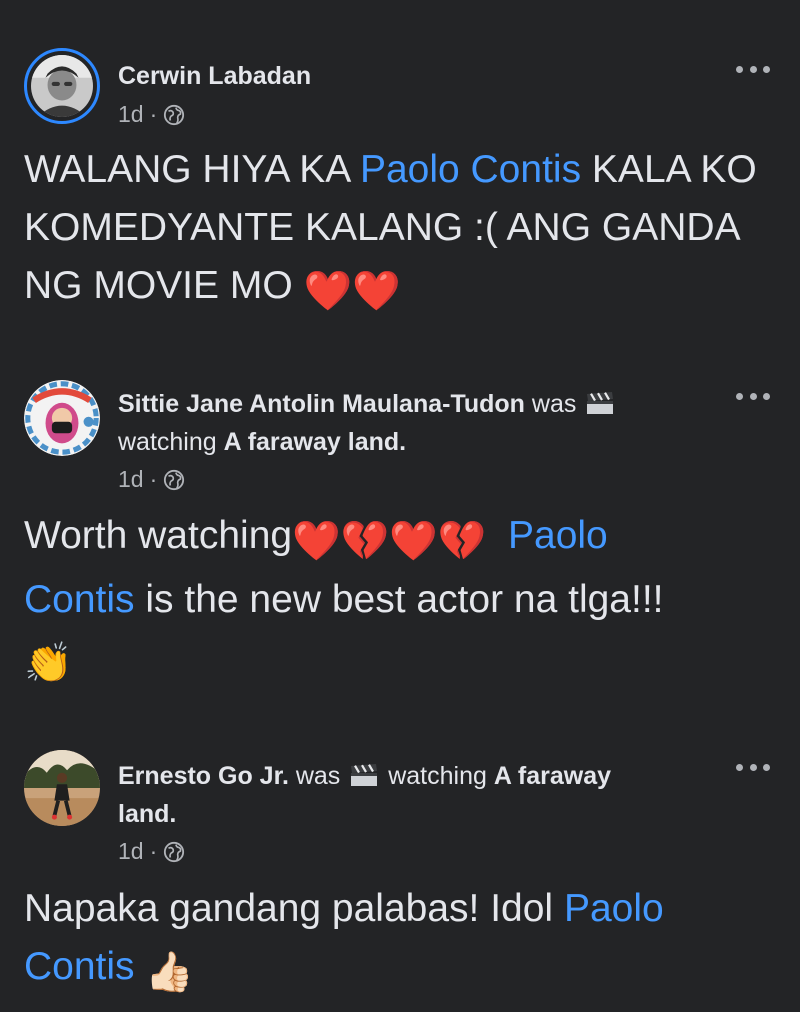 The height and width of the screenshot is (1012, 800). What do you see at coordinates (169, 972) in the screenshot?
I see `thumbs-up-emoji: 👍🏻` at bounding box center [169, 972].